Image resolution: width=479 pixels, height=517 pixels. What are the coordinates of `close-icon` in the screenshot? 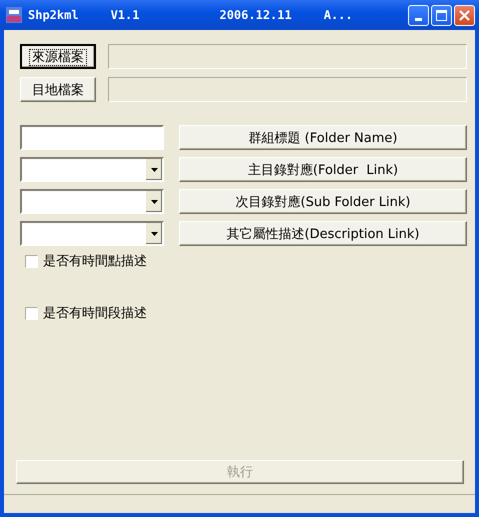 It's located at (464, 15).